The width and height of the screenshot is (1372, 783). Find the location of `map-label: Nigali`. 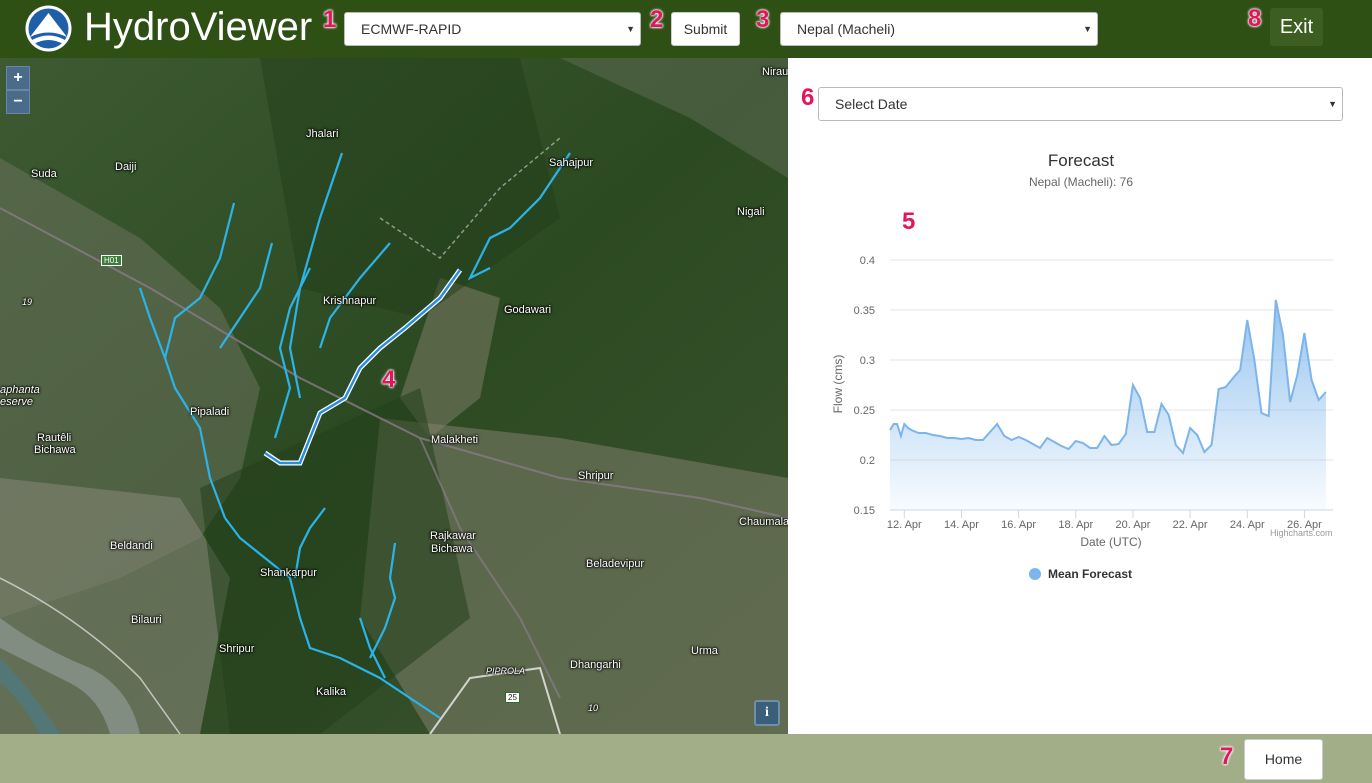

map-label: Nigali is located at coordinates (751, 212).